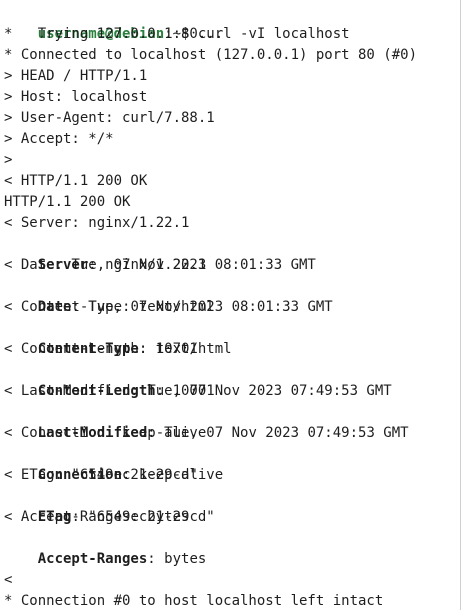 The width and height of the screenshot is (461, 612). Describe the element at coordinates (59, 139) in the screenshot. I see `output-line: > Accept: */*` at that location.